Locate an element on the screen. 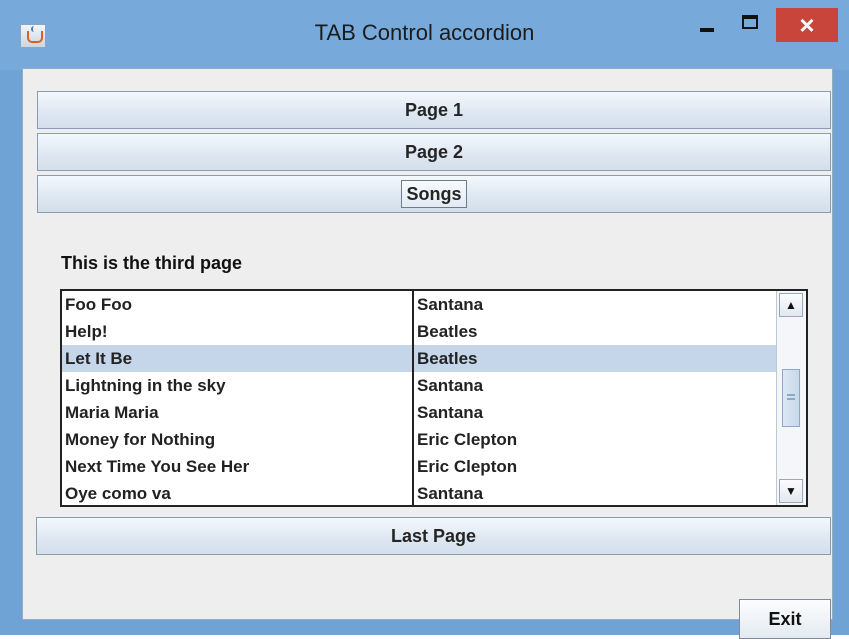 This screenshot has width=849, height=639. vertical-scrollbar: ▲ ▼ is located at coordinates (791, 398).